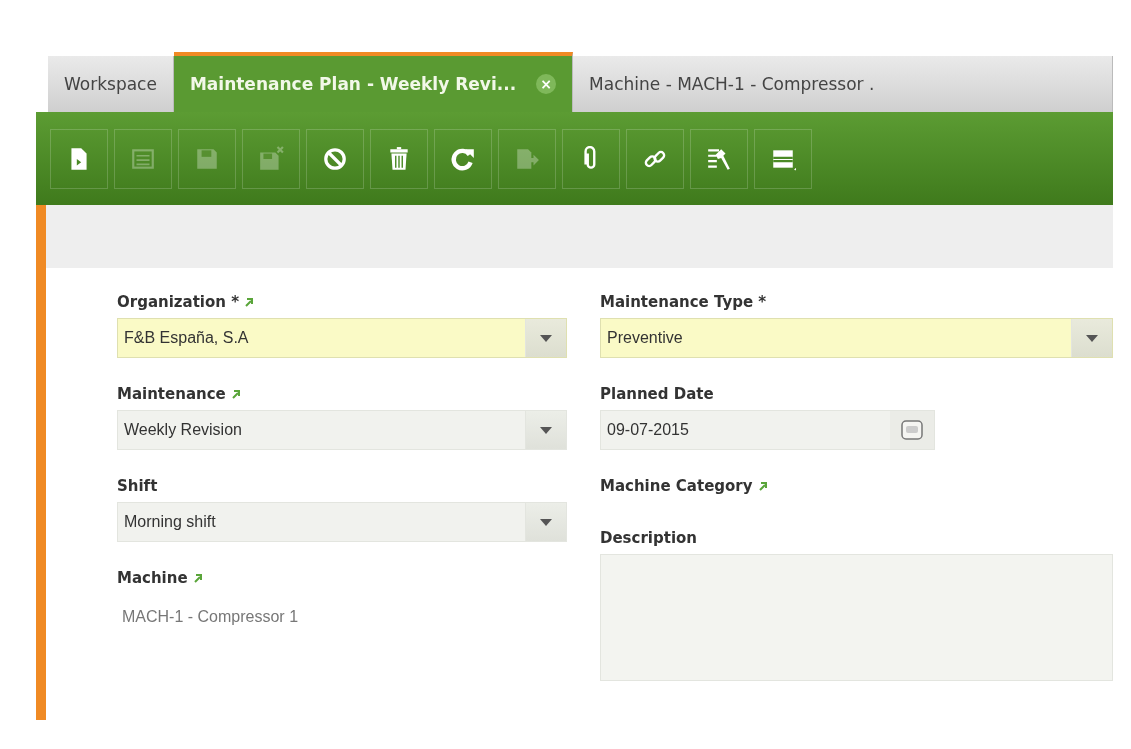  Describe the element at coordinates (271, 158) in the screenshot. I see `floppy-x-icon` at that location.